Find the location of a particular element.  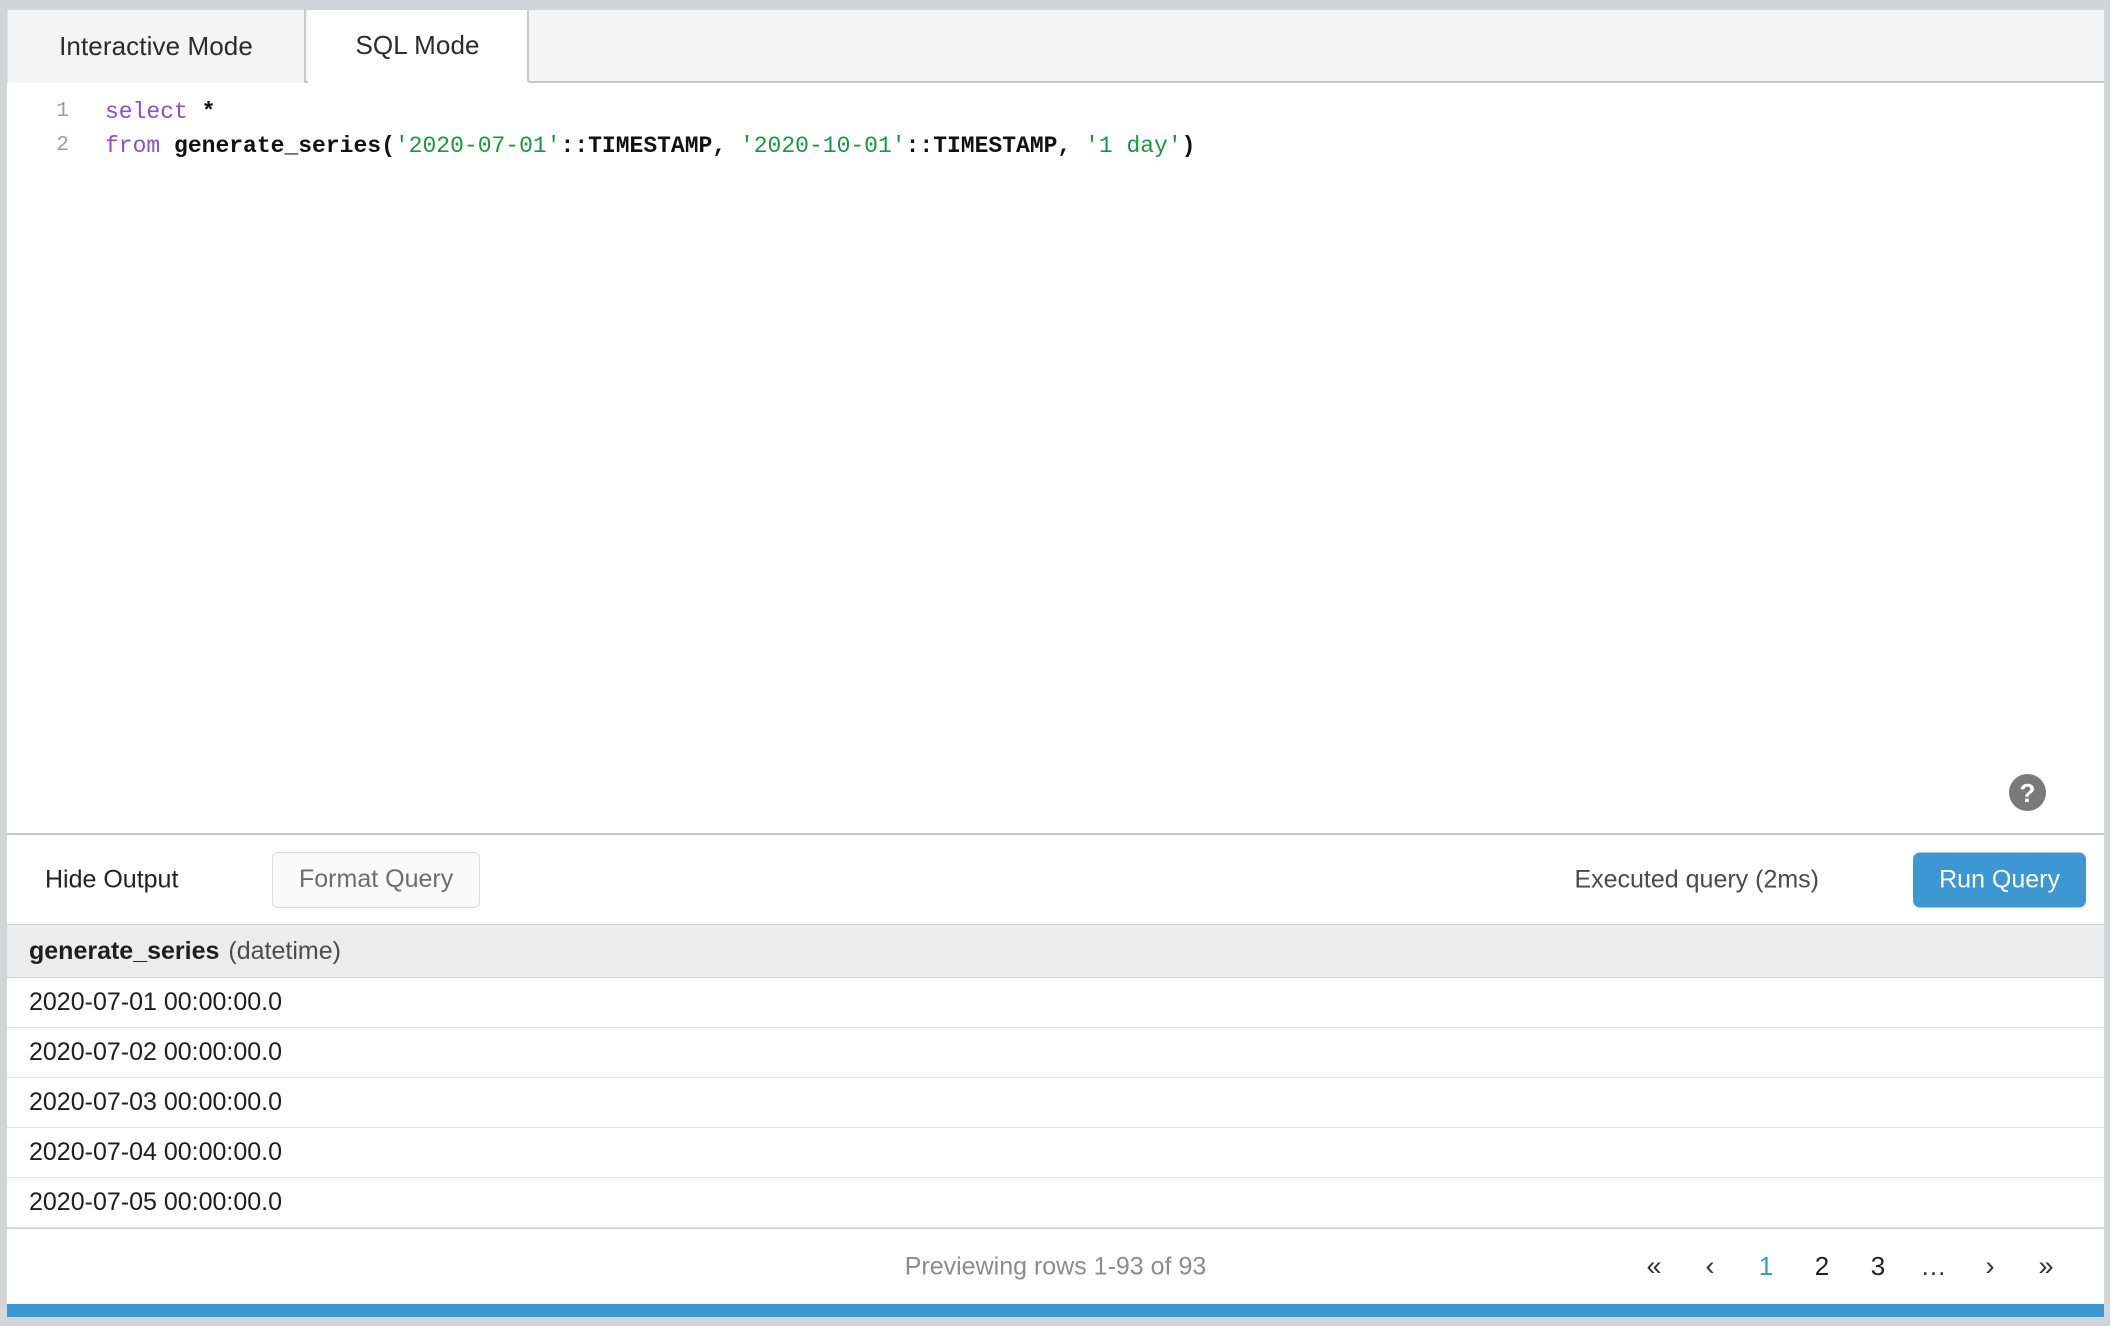

results-column-header: generate_series (datetime) is located at coordinates (1055, 951).